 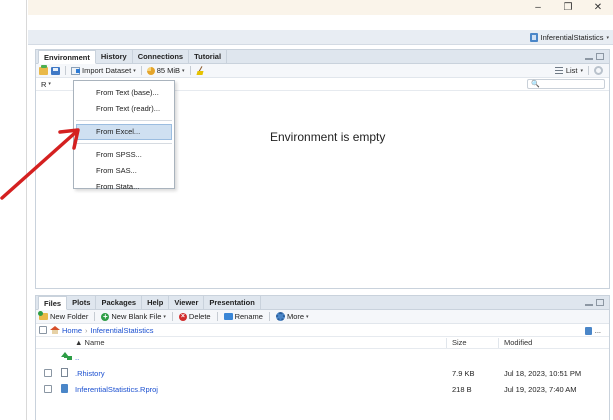 I want to click on import-dataset-label: Import Dataset, so click(x=107, y=70).